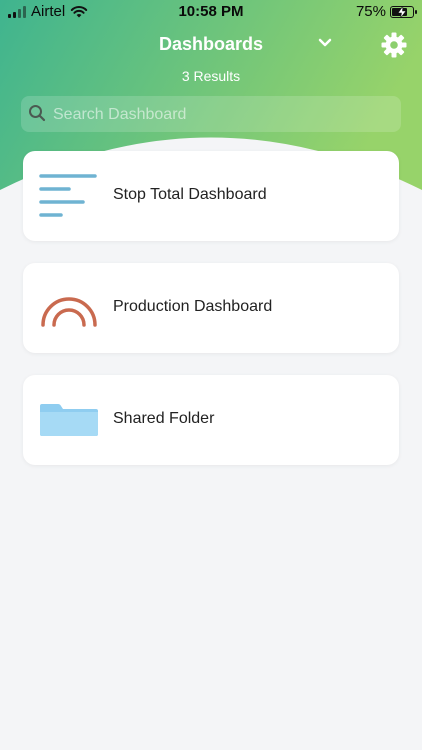  Describe the element at coordinates (394, 45) in the screenshot. I see `gear-icon` at that location.